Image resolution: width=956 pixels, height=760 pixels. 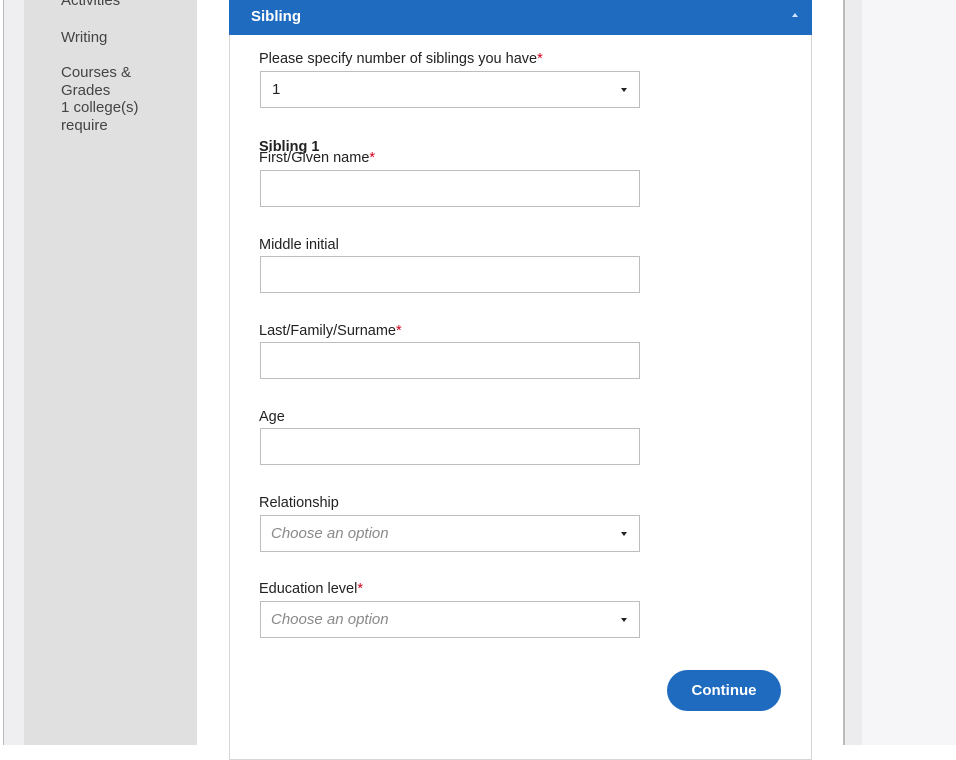 What do you see at coordinates (450, 89) in the screenshot?
I see `sibling-count-select: 1` at bounding box center [450, 89].